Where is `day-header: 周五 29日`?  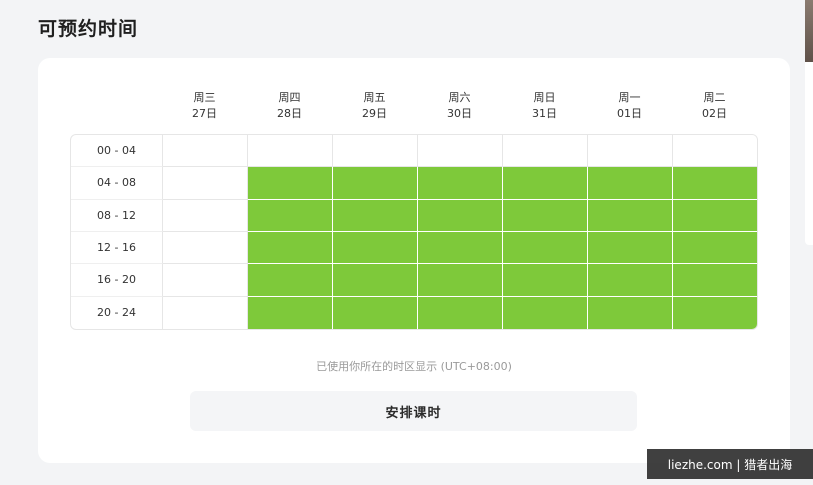
day-header: 周五 29日 is located at coordinates (374, 108).